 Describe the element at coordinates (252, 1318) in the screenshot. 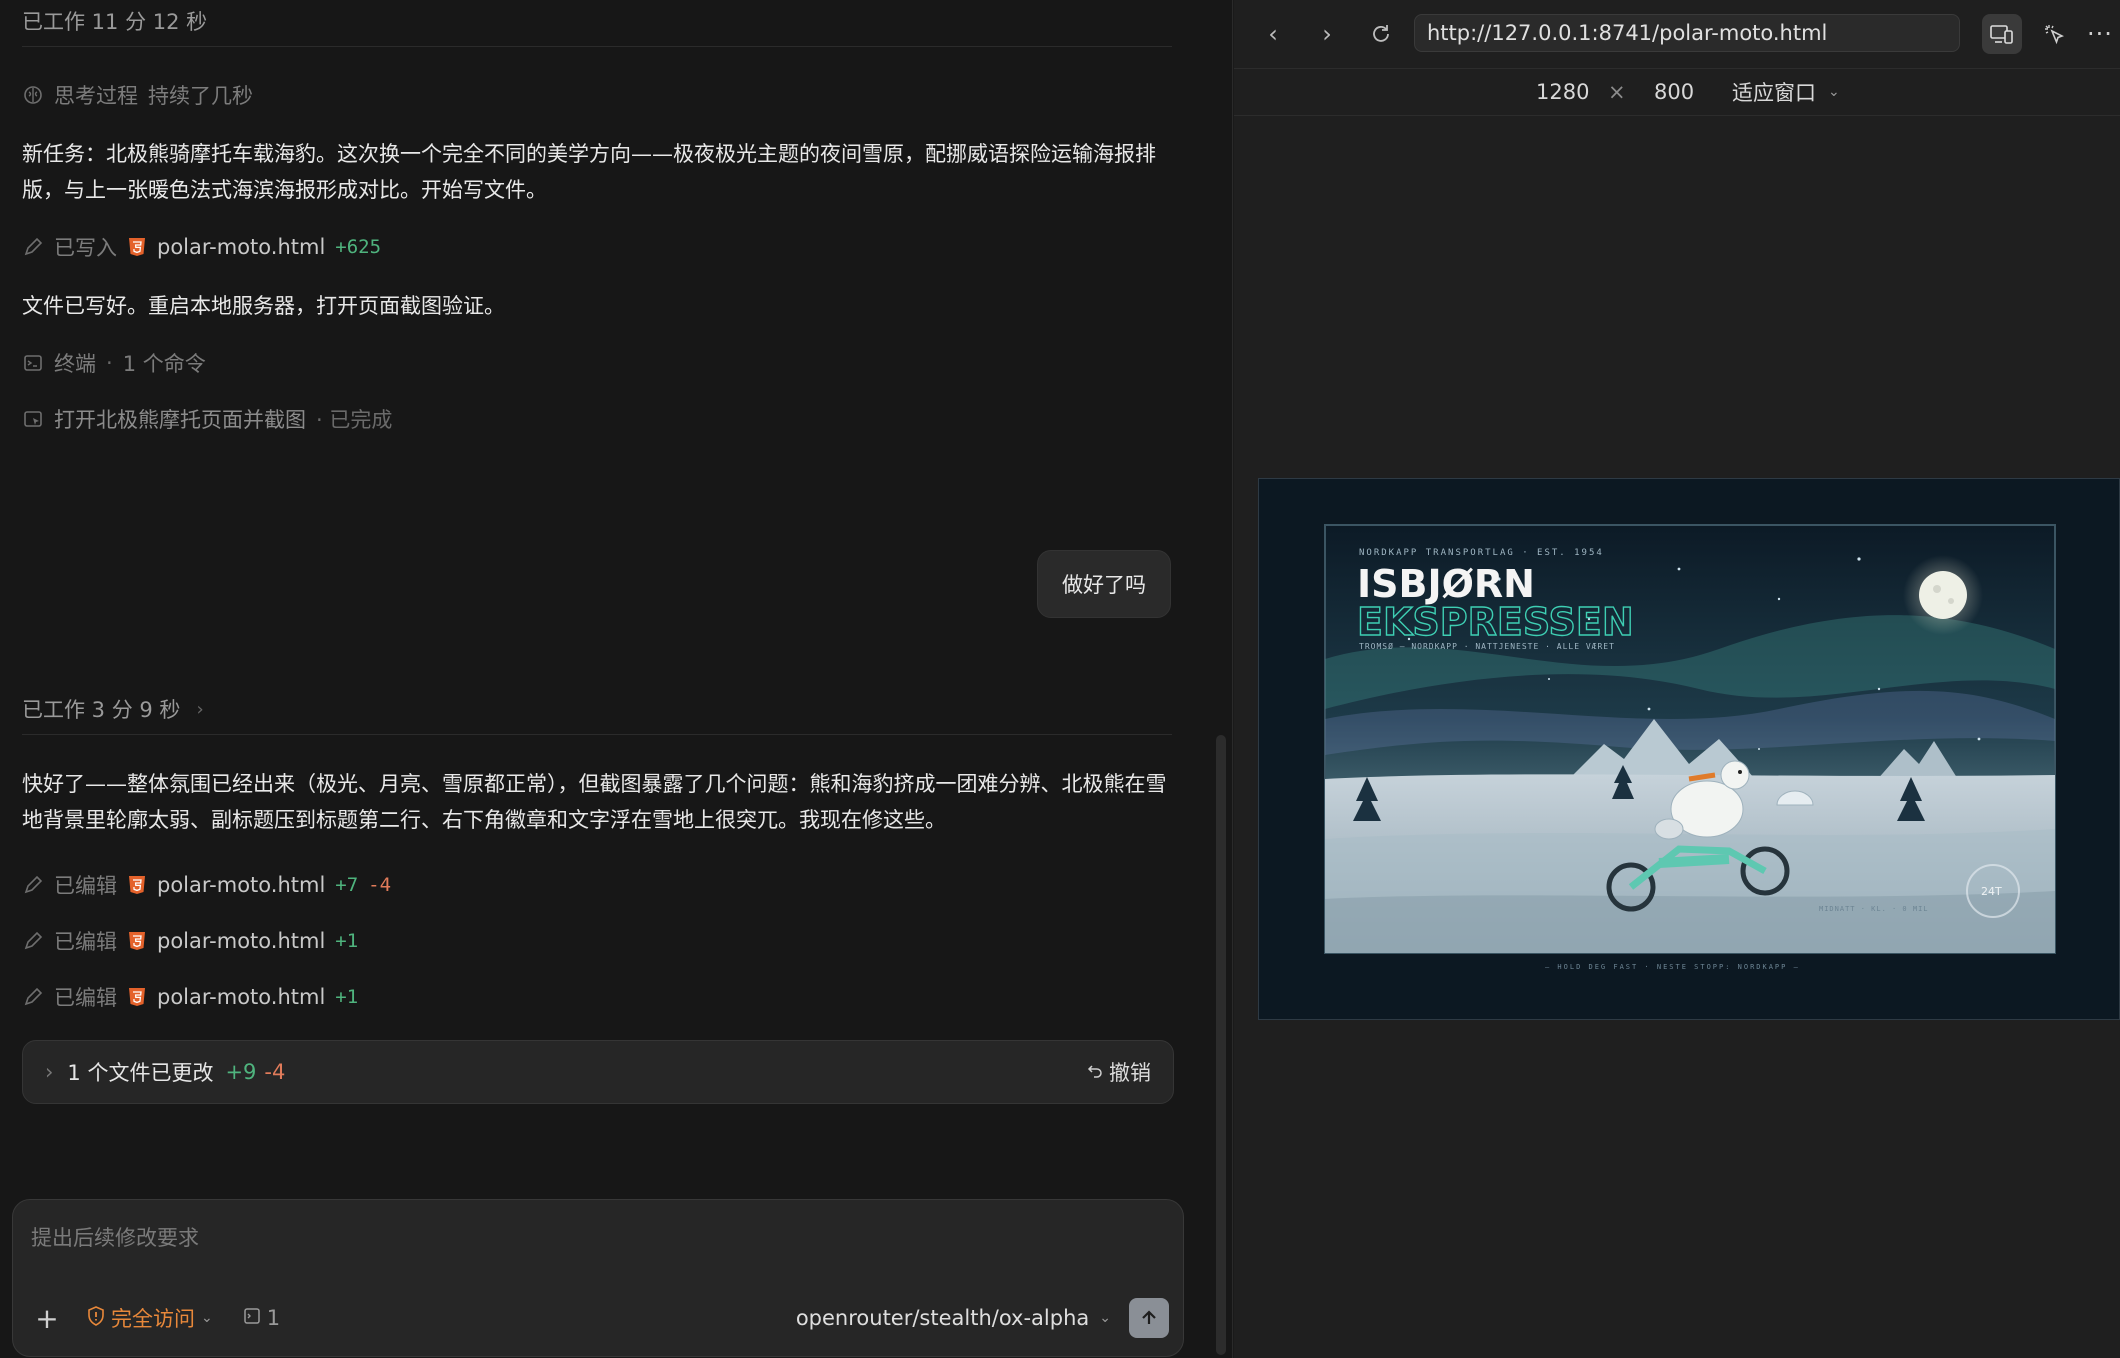

I see `context-window-icon` at that location.